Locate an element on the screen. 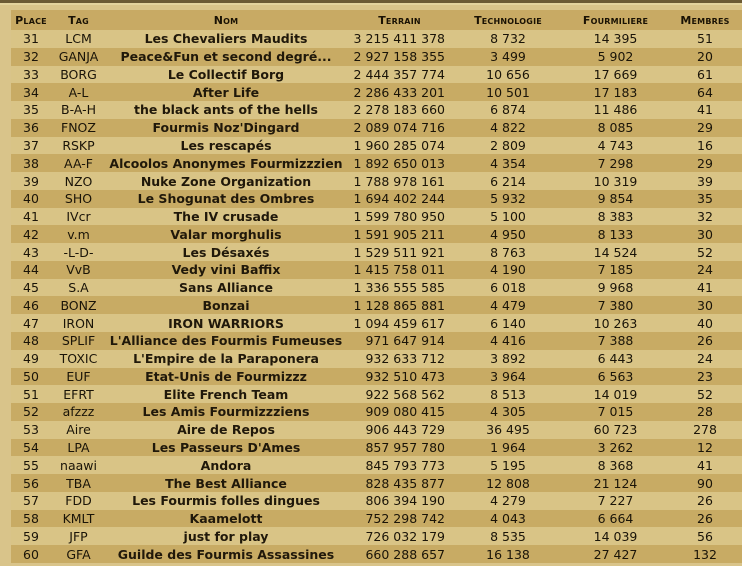 Image resolution: width=742 pixels, height=566 pixels. cell-membres: 35 is located at coordinates (705, 198).